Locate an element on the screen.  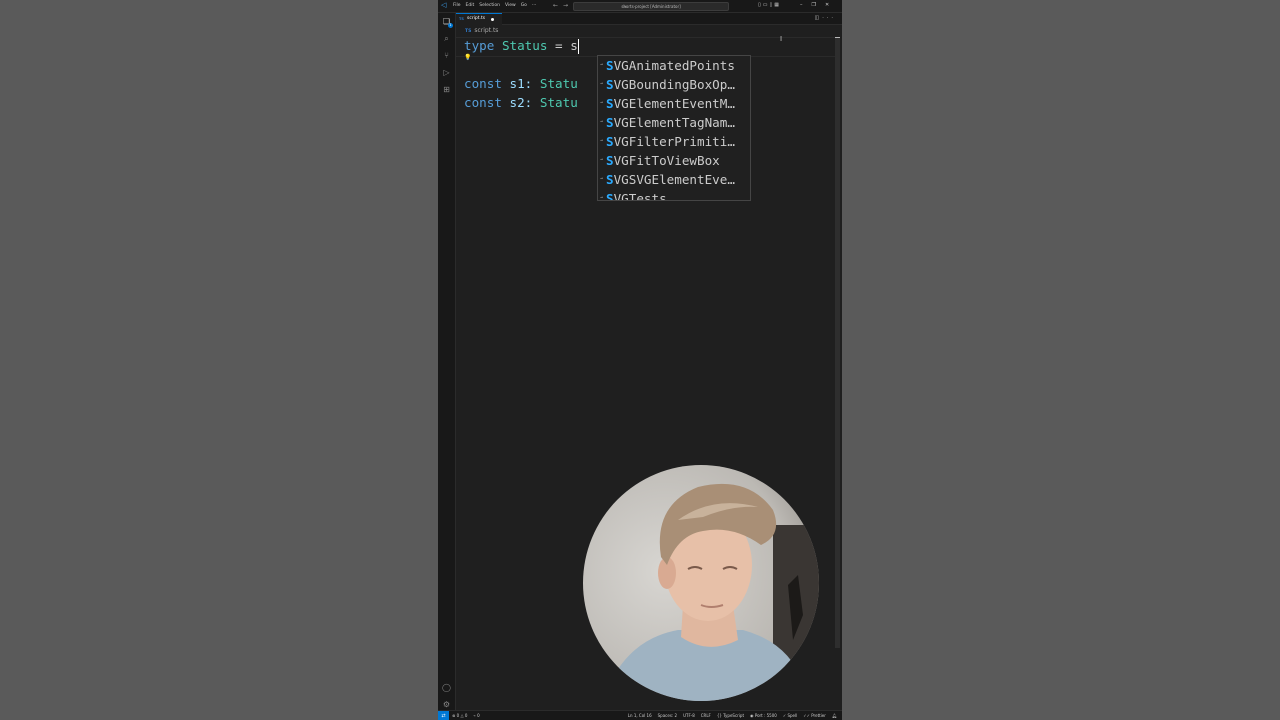
window-controls: – ❐ ✕ is located at coordinates (814, 5).